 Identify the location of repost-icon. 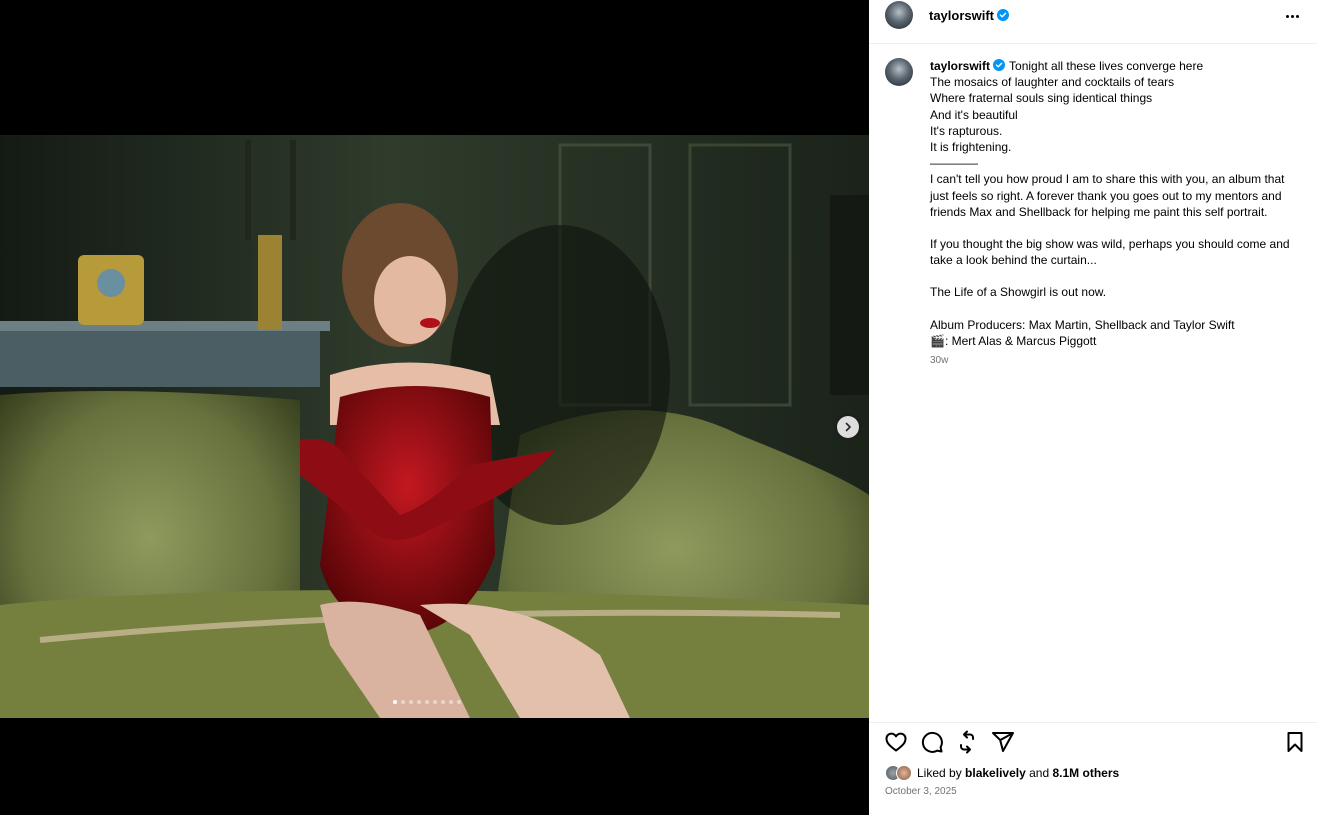
(967, 742).